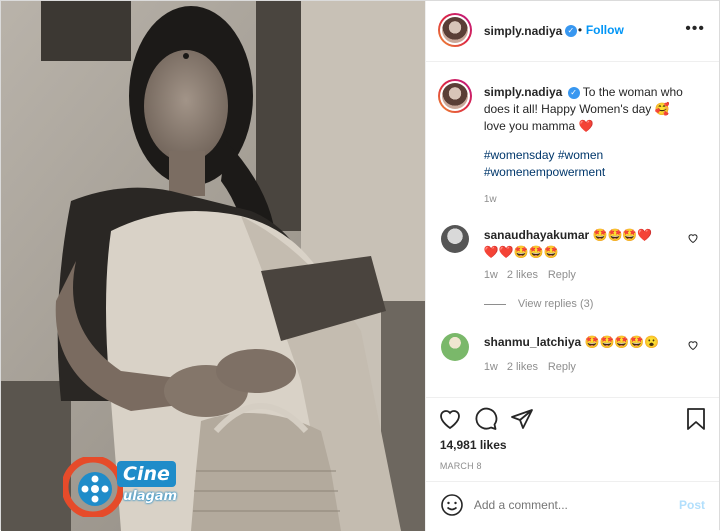 The height and width of the screenshot is (531, 720). I want to click on emoji-smiley-icon, so click(452, 505).